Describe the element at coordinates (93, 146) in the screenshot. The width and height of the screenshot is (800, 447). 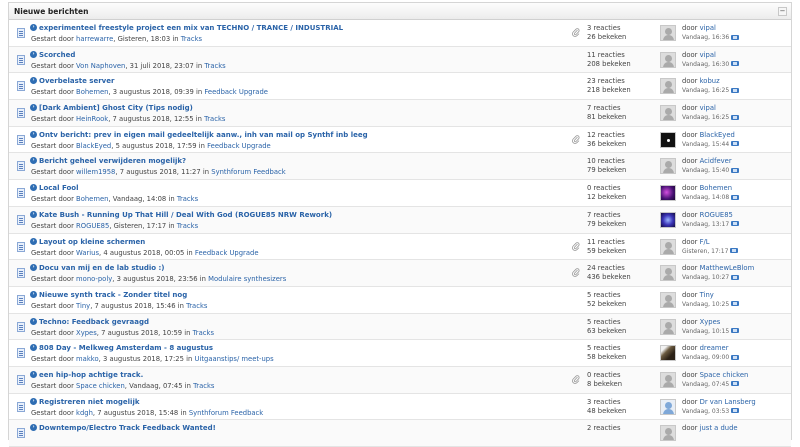
I see `topic-author: BlackEyed` at that location.